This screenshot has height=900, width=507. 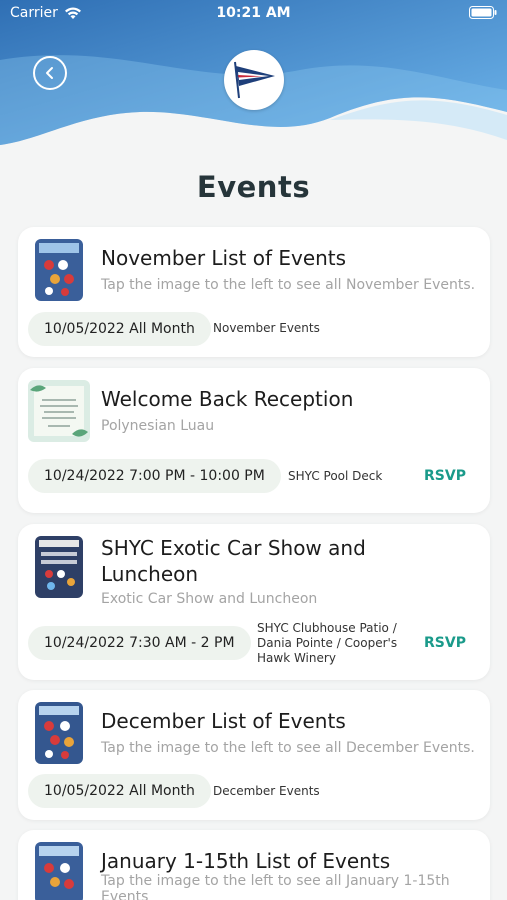 I want to click on battery-icon, so click(x=483, y=14).